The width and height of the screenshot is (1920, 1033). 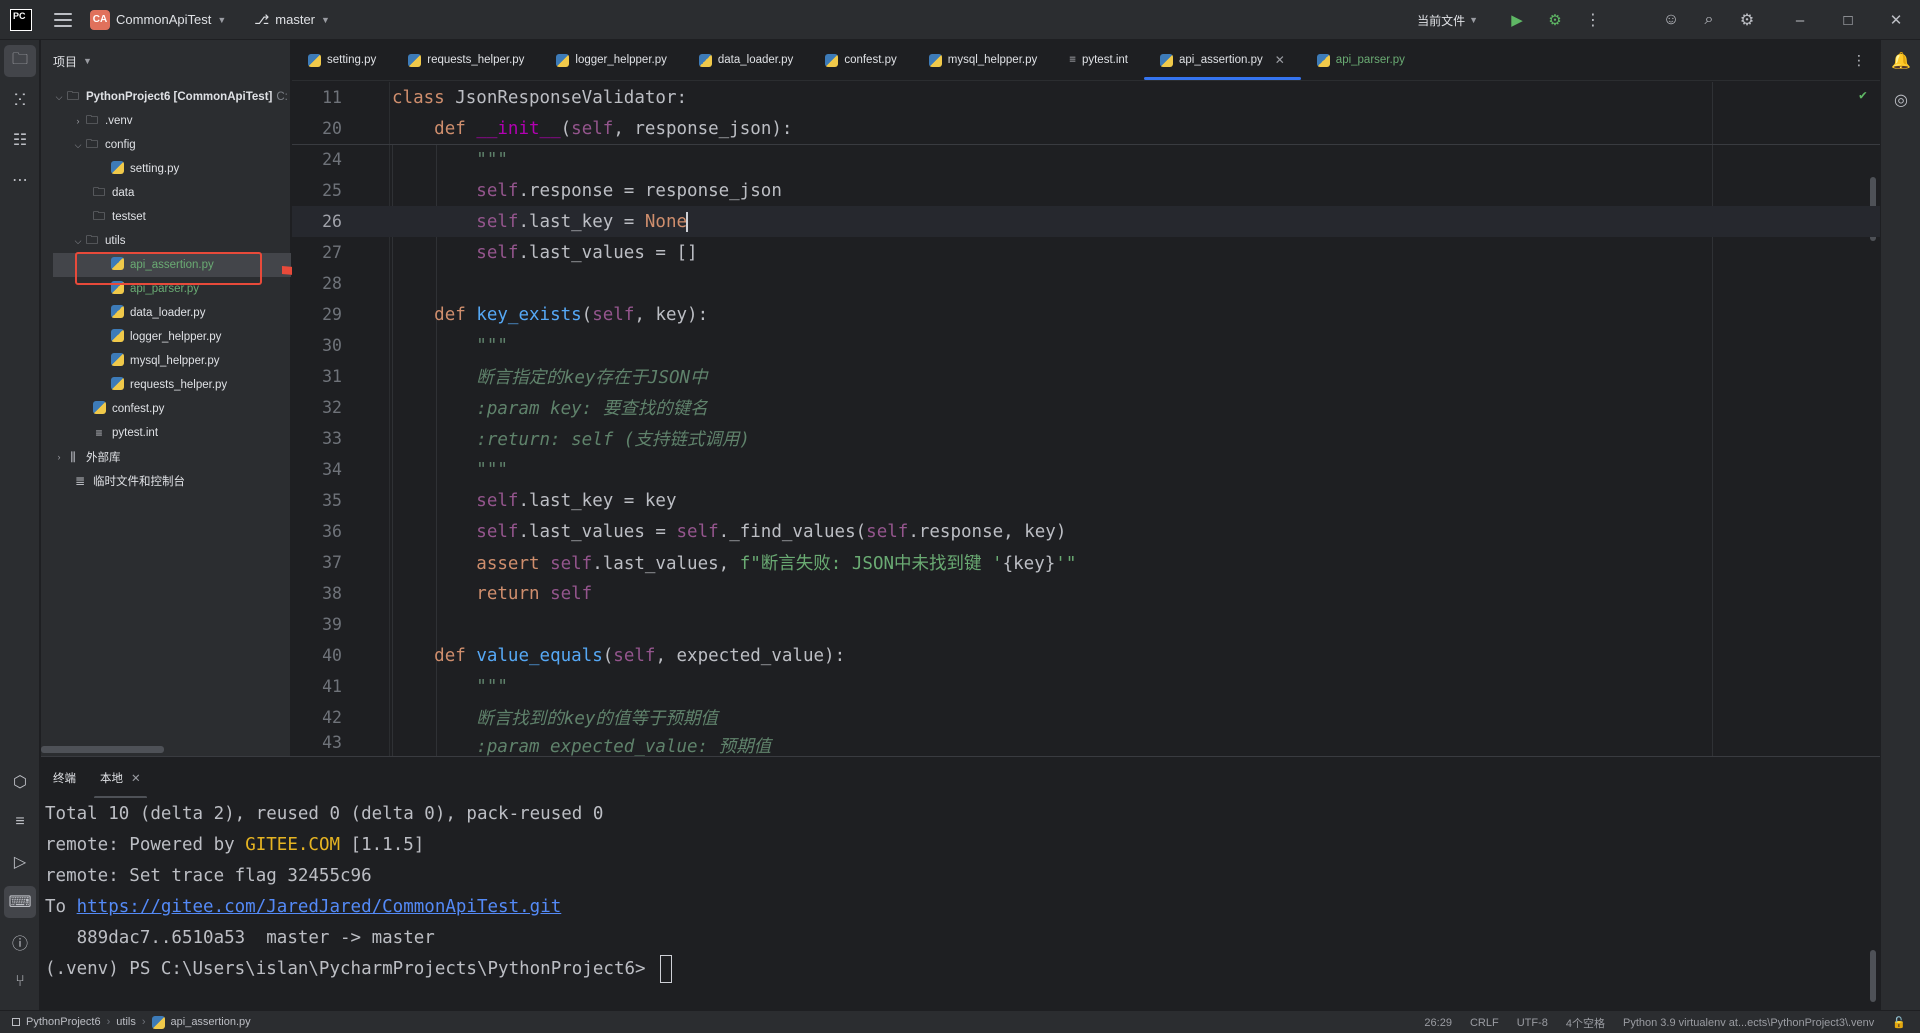 What do you see at coordinates (126, 1022) in the screenshot?
I see `breadcrumb-item: utils` at bounding box center [126, 1022].